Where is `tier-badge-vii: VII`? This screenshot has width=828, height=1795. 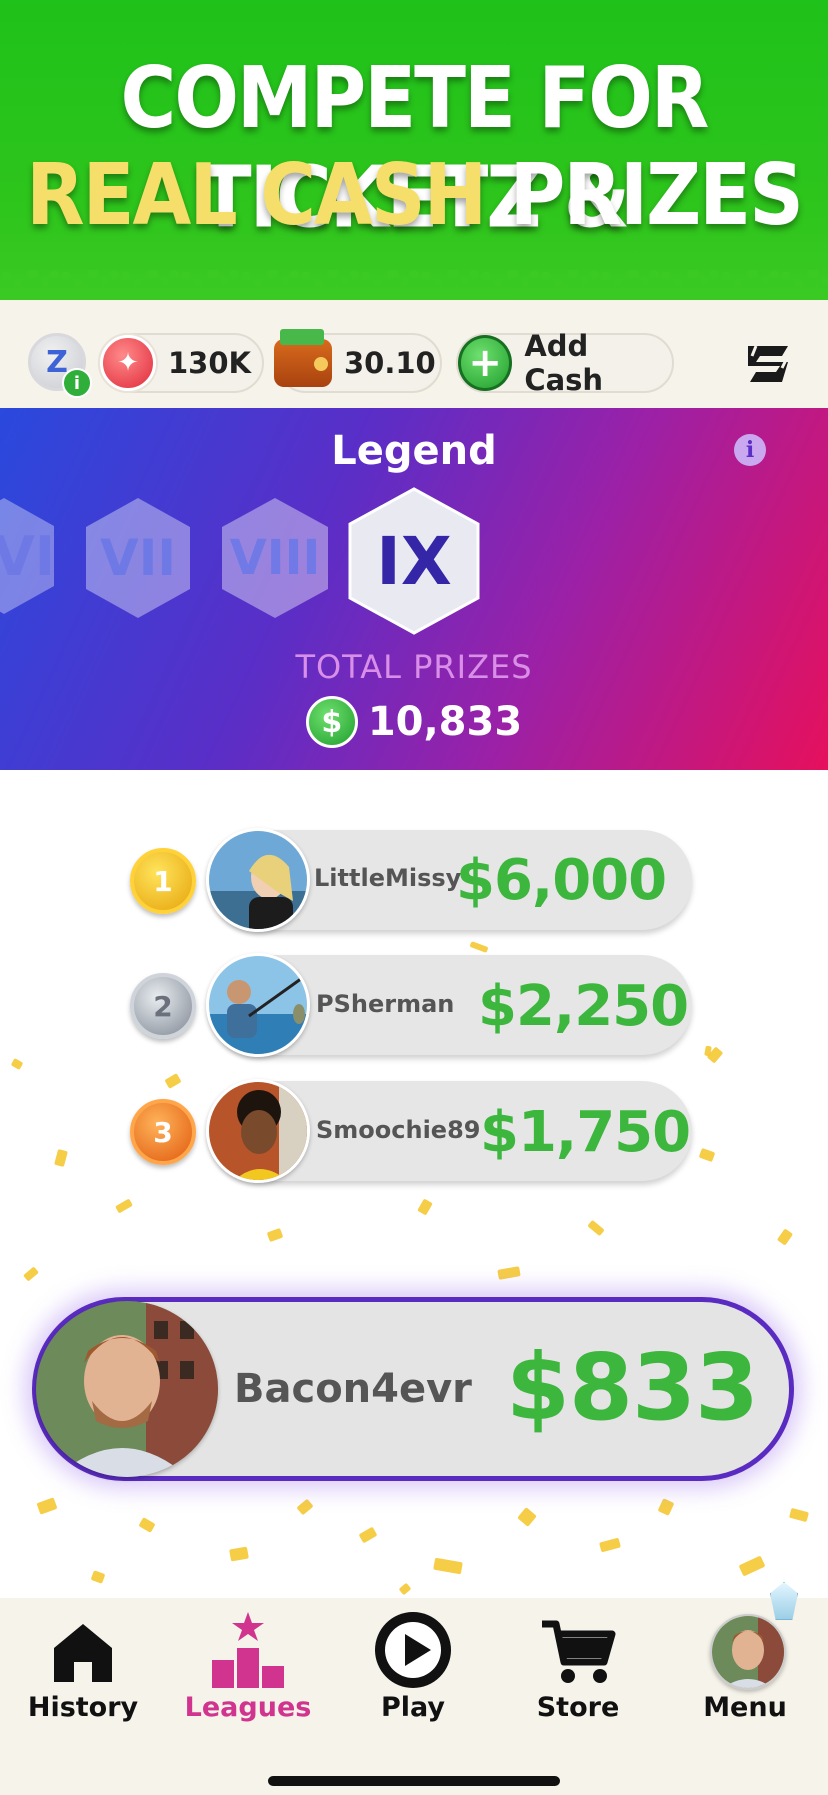
tier-badge-vii: VII is located at coordinates (138, 558).